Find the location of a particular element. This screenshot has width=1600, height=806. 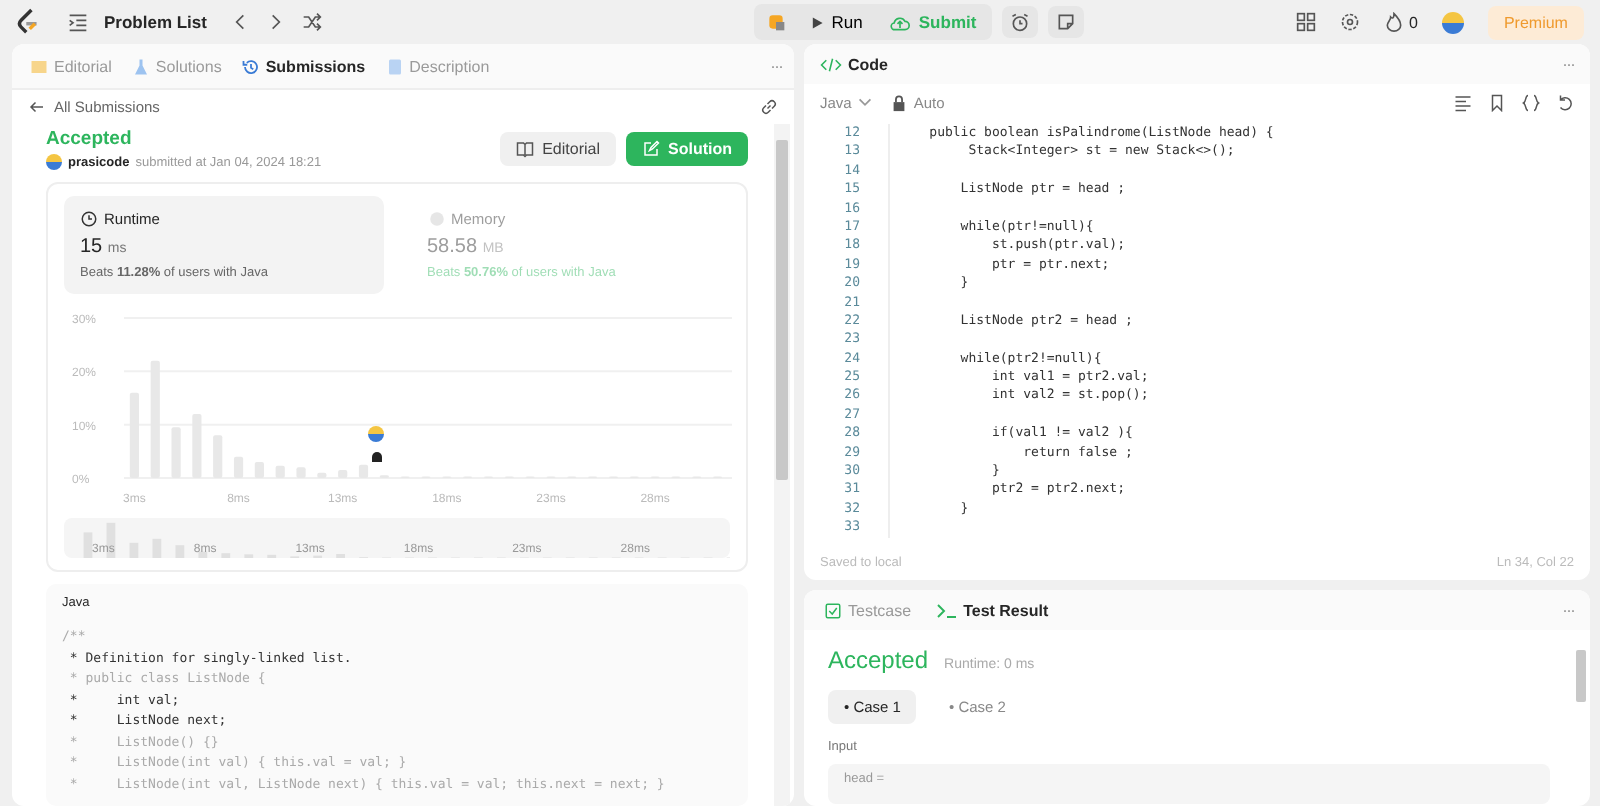

panel-title: Code is located at coordinates (854, 64).